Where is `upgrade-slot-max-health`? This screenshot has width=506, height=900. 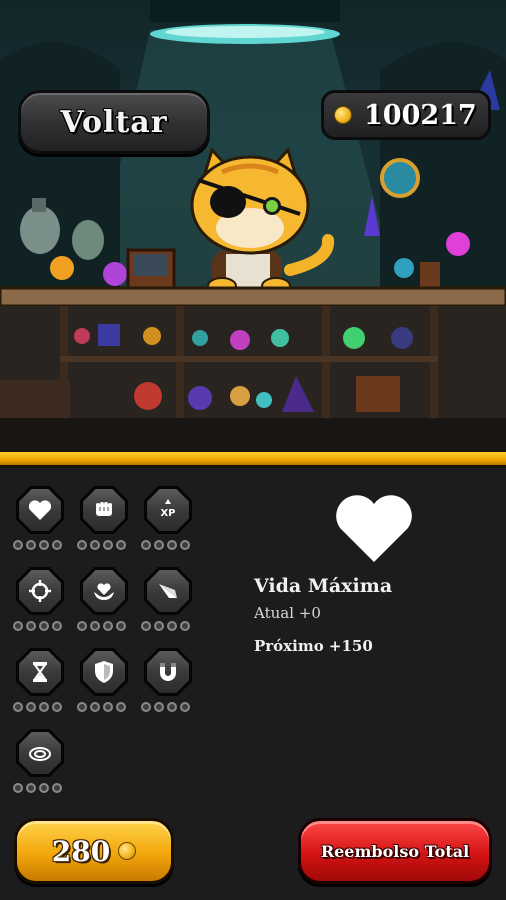
upgrade-slot-max-health is located at coordinates (40, 523).